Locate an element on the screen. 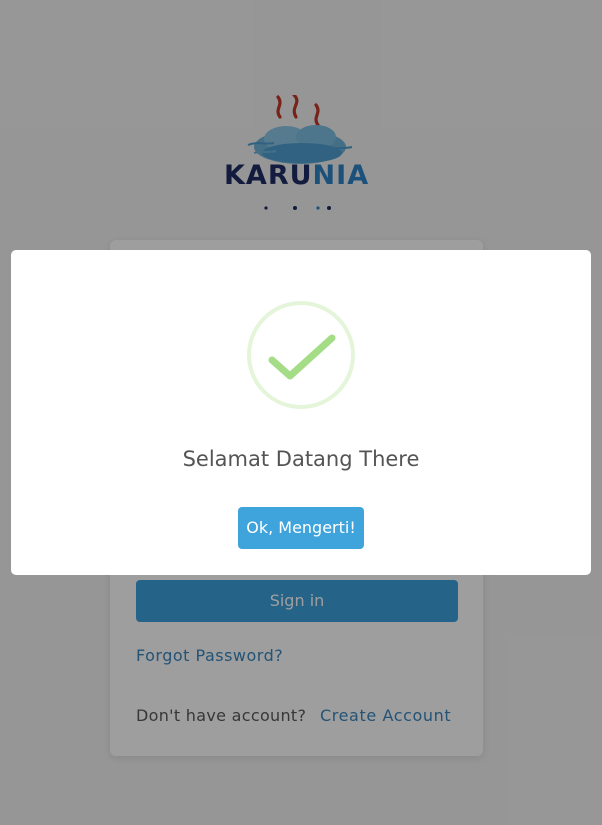 This screenshot has height=825, width=602. confirm-button: Ok, Mengerti! is located at coordinates (301, 528).